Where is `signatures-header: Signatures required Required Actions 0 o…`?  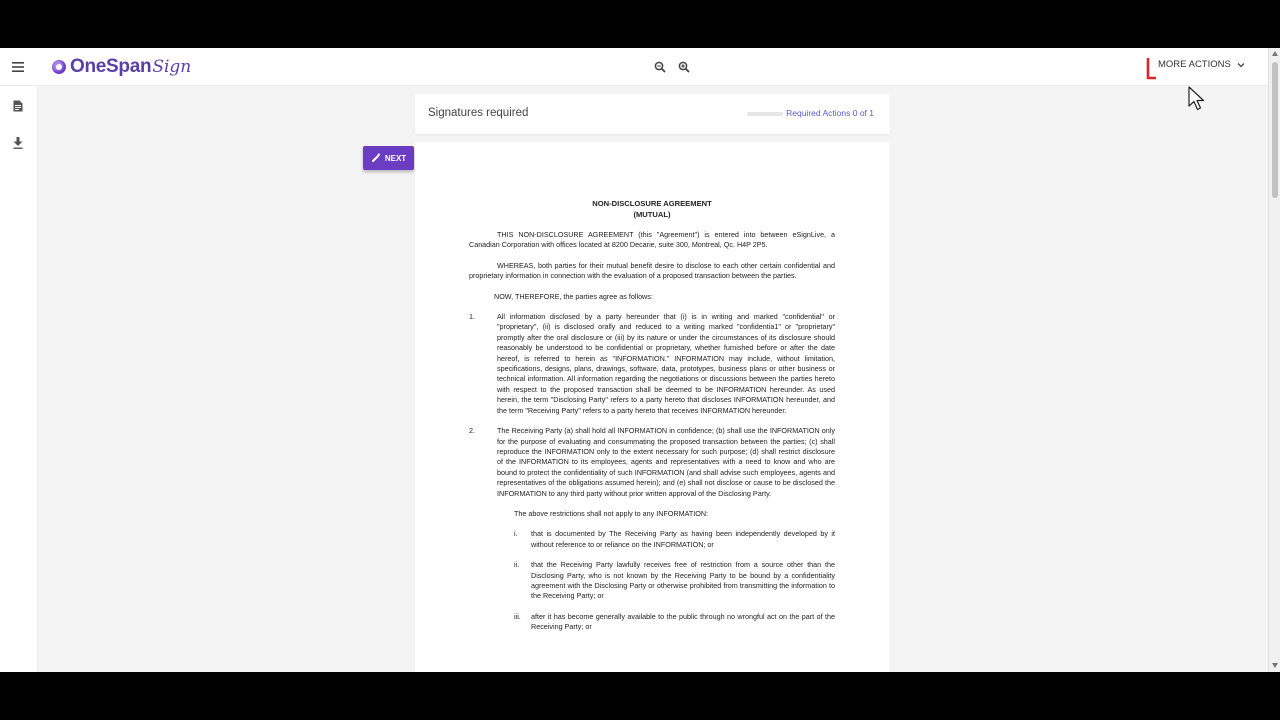
signatures-header: Signatures required Required Actions 0 o… is located at coordinates (652, 114).